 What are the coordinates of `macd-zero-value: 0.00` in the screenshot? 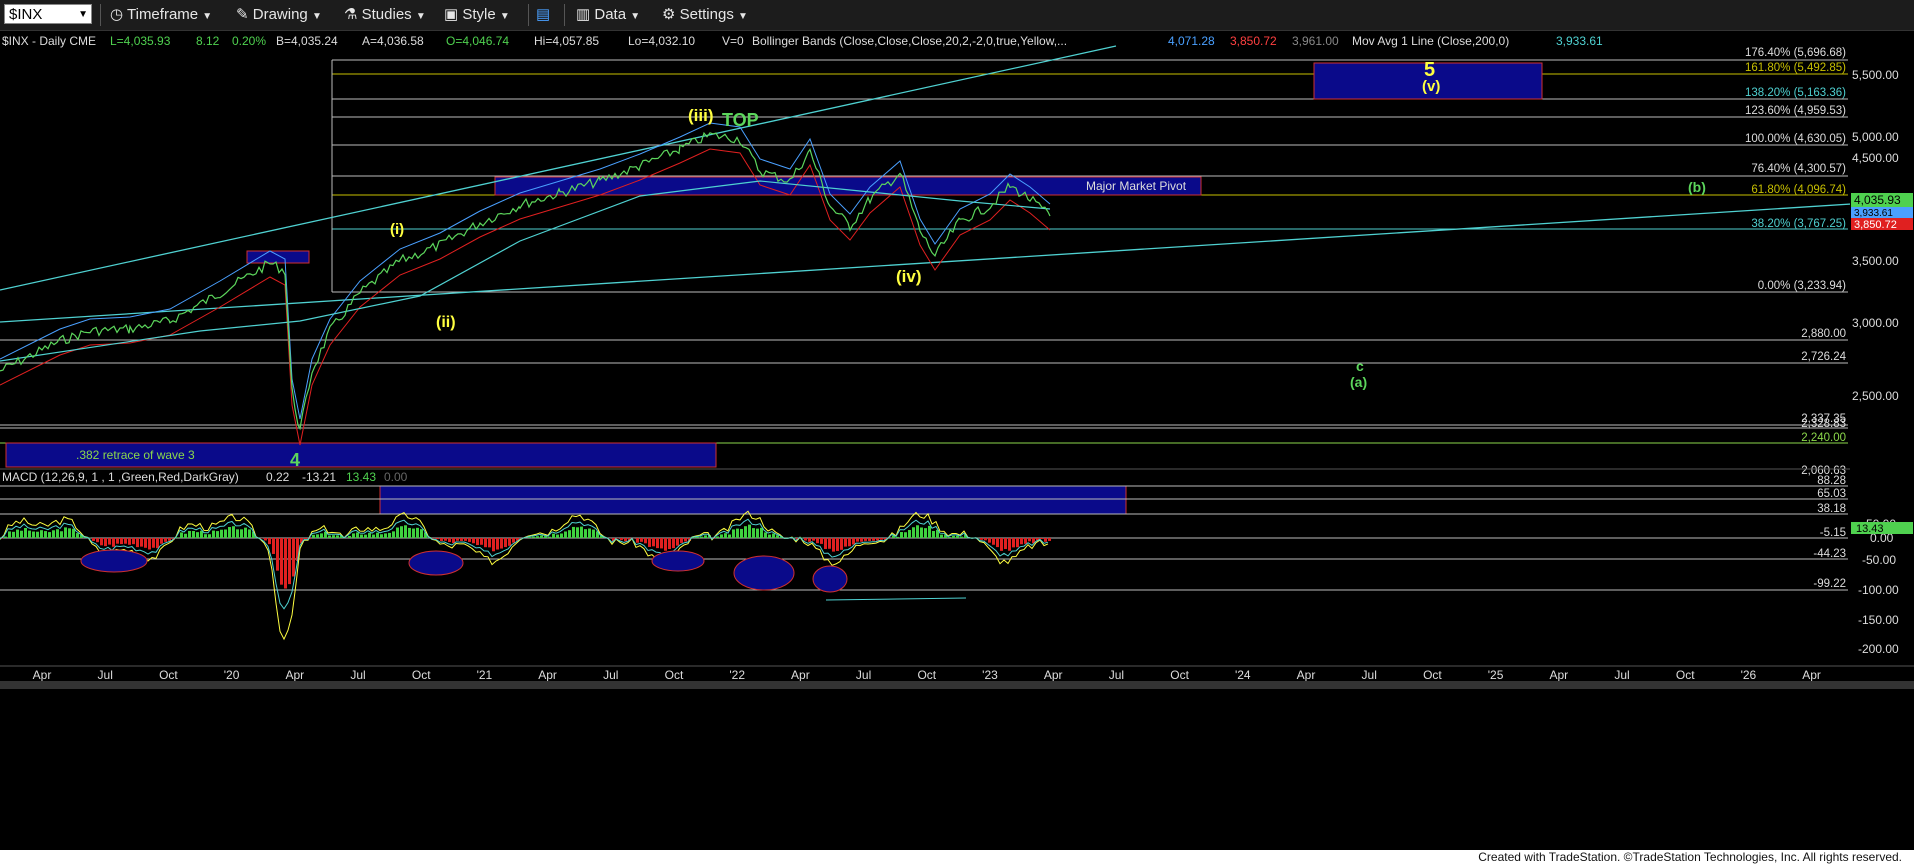 It's located at (396, 477).